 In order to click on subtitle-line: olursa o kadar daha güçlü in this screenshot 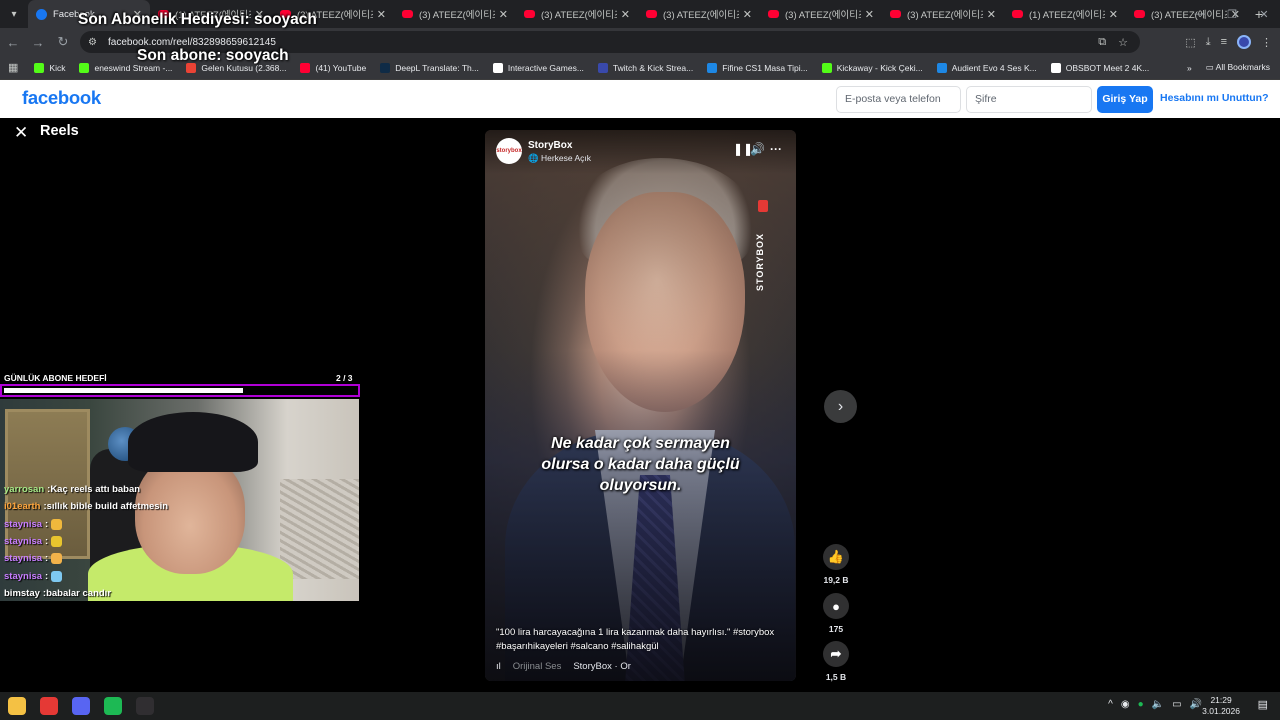, I will do `click(640, 464)`.